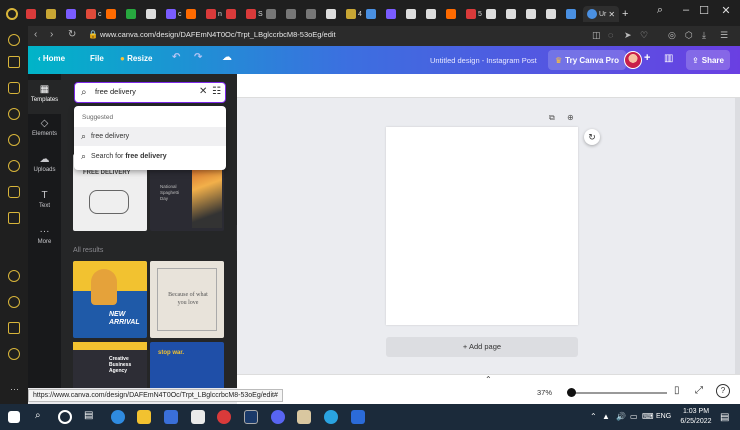 The image size is (740, 430). I want to click on easy-setup-icon: ☰, so click(724, 35).